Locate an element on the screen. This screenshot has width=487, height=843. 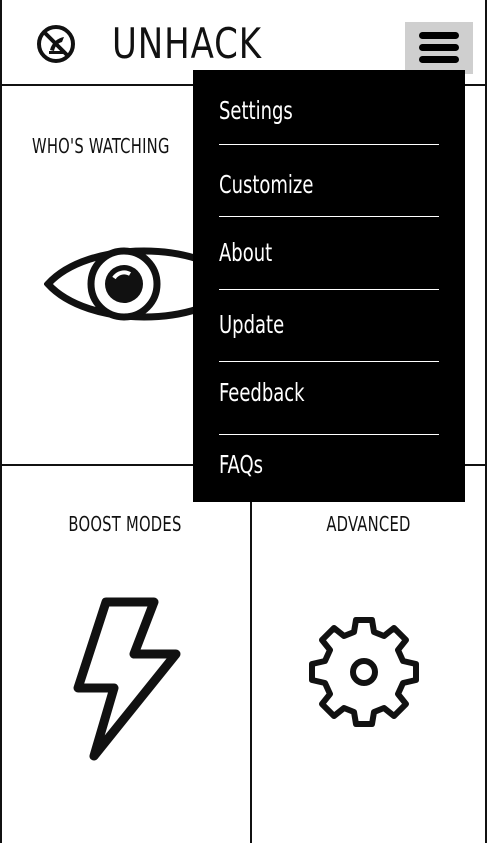
boost-modes-label: BOOST MODES is located at coordinates (125, 524).